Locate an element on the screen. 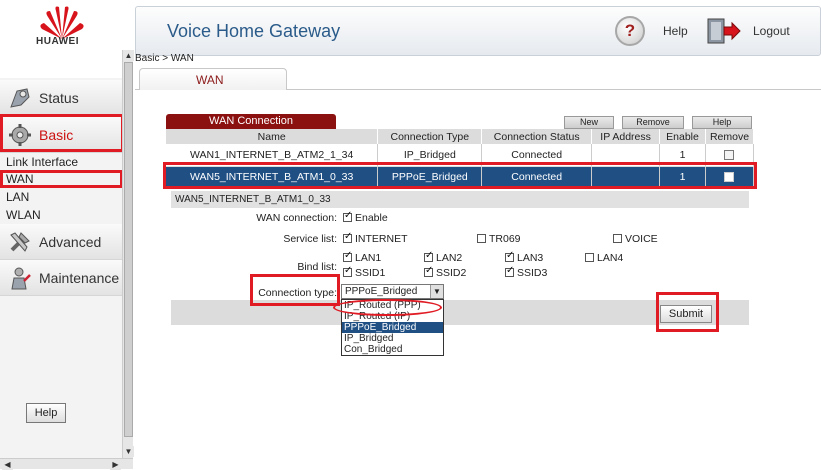  column-header: Connection Type is located at coordinates (430, 136).